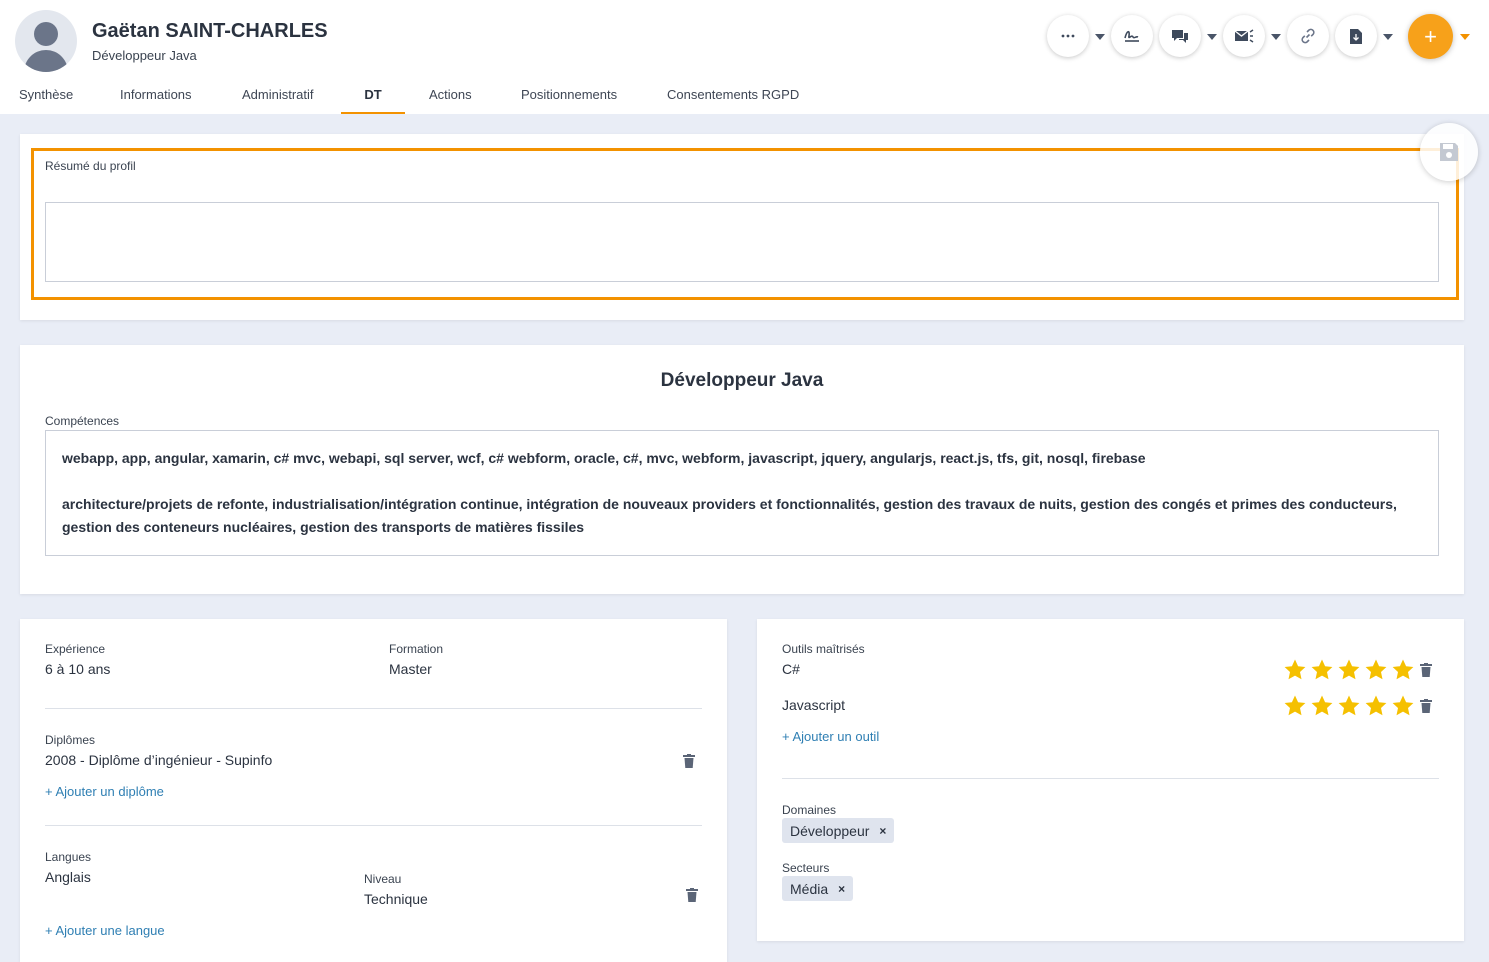  I want to click on remove-secteur-icon: ×, so click(841, 889).